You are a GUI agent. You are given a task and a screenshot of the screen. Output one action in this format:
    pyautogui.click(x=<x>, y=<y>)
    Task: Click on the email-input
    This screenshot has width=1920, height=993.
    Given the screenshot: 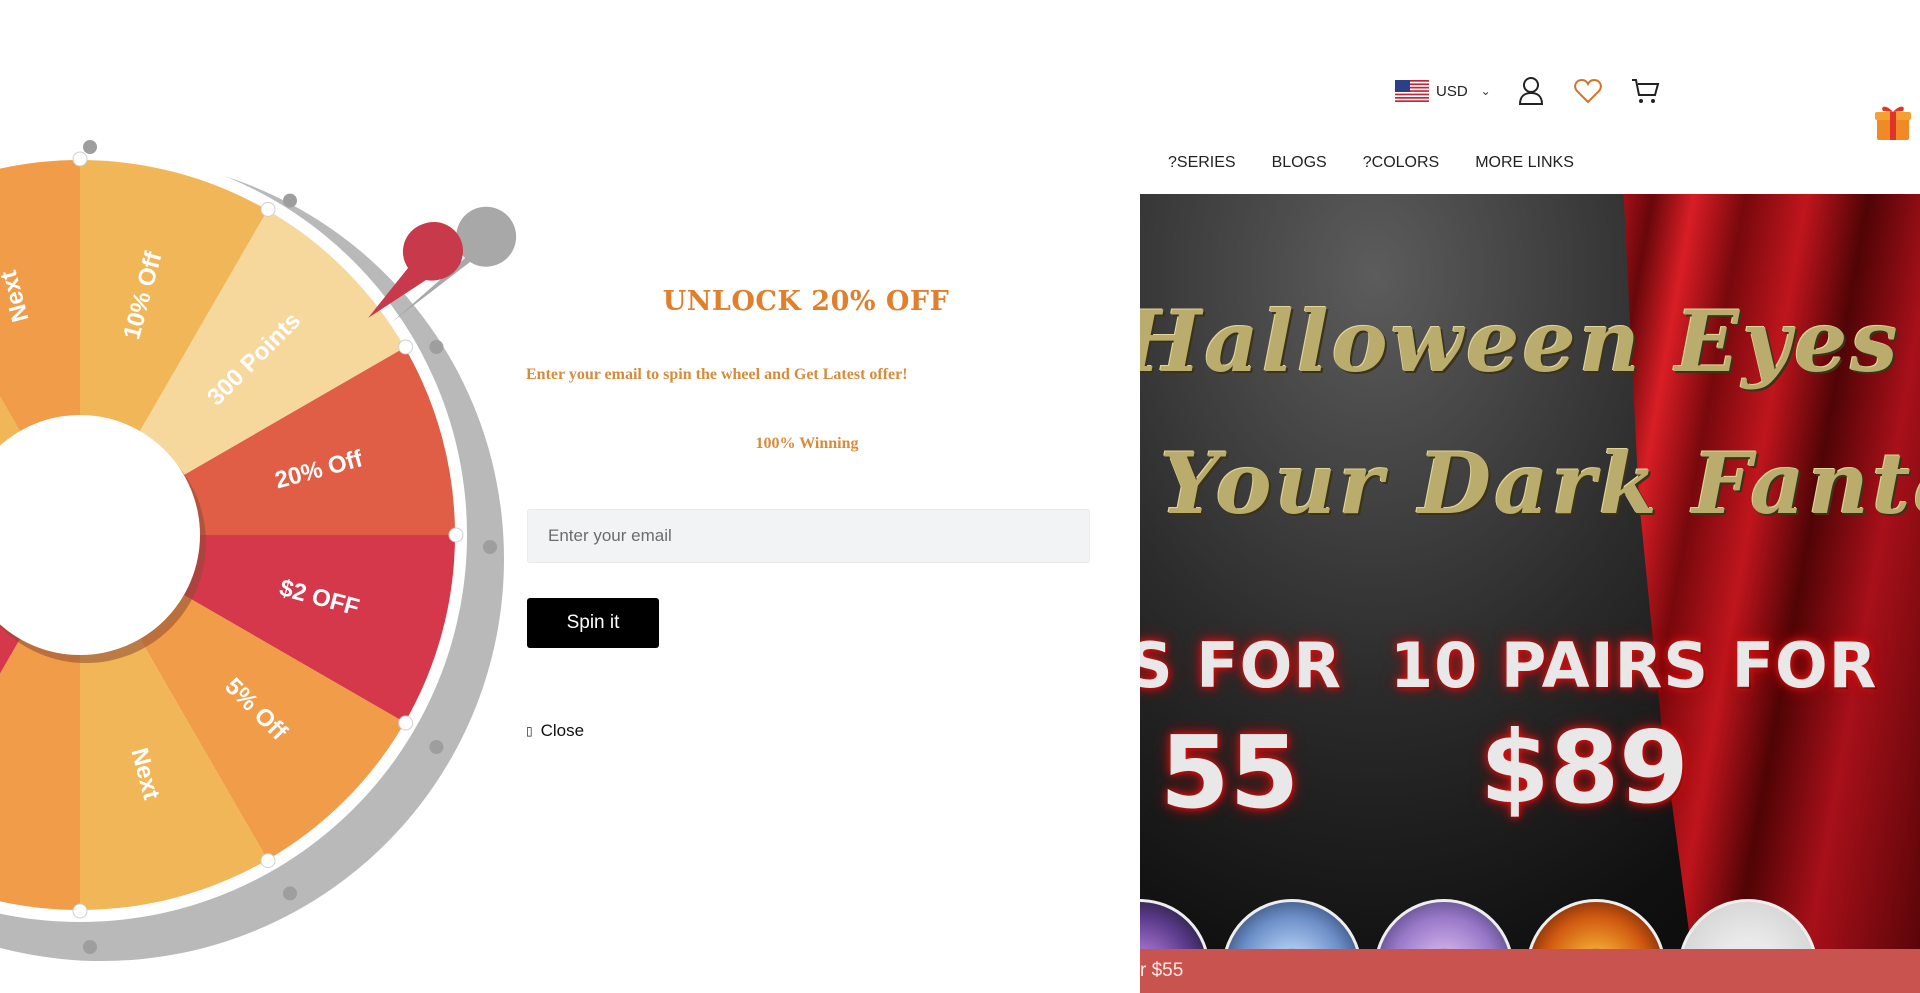 What is the action you would take?
    pyautogui.click(x=808, y=536)
    